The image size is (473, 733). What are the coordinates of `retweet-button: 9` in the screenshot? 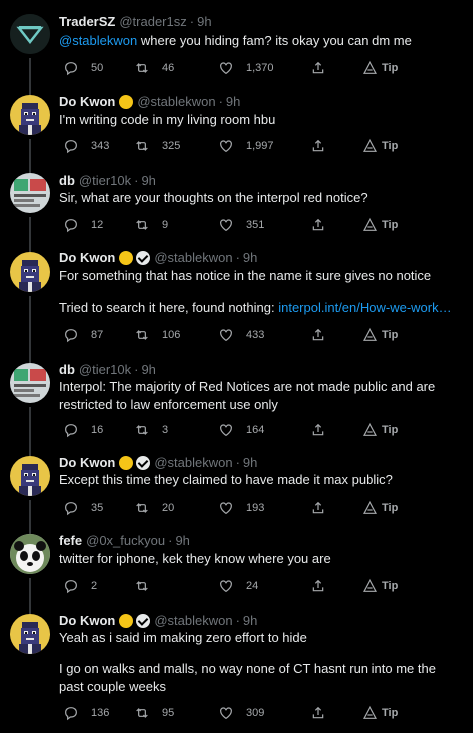 It's located at (151, 225).